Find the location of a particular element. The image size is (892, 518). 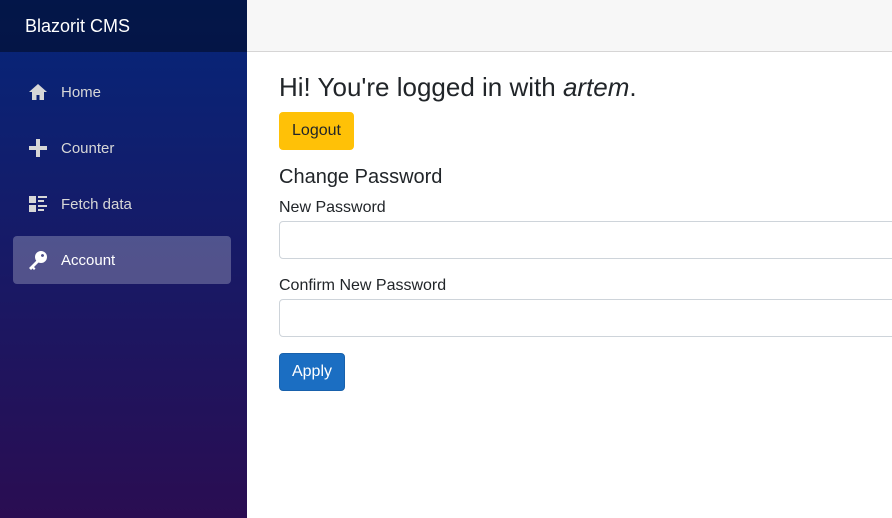

confirm-password-input is located at coordinates (585, 318).